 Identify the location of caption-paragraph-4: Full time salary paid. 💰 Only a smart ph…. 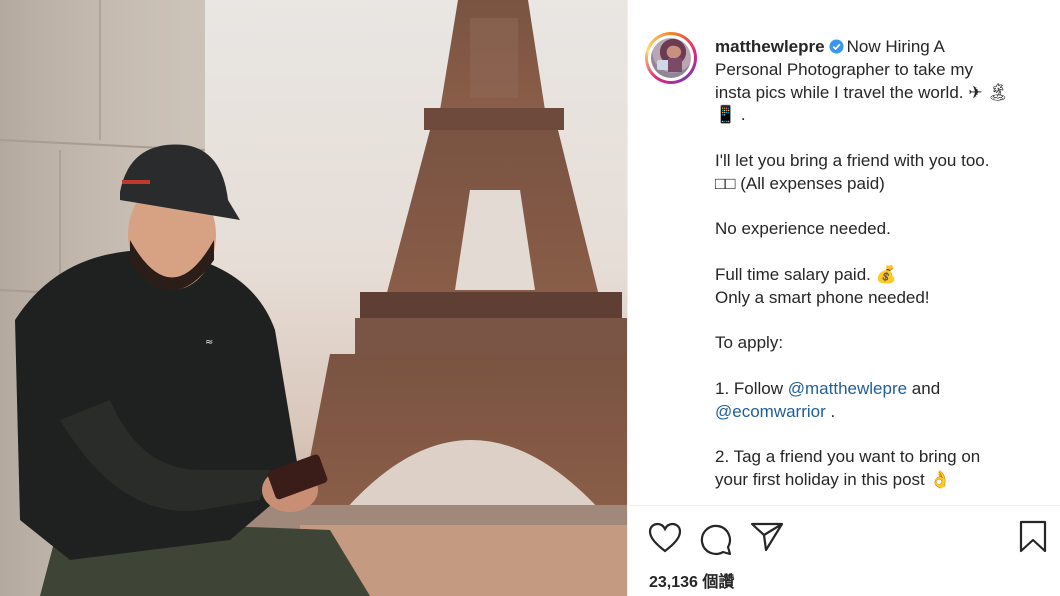
(875, 287).